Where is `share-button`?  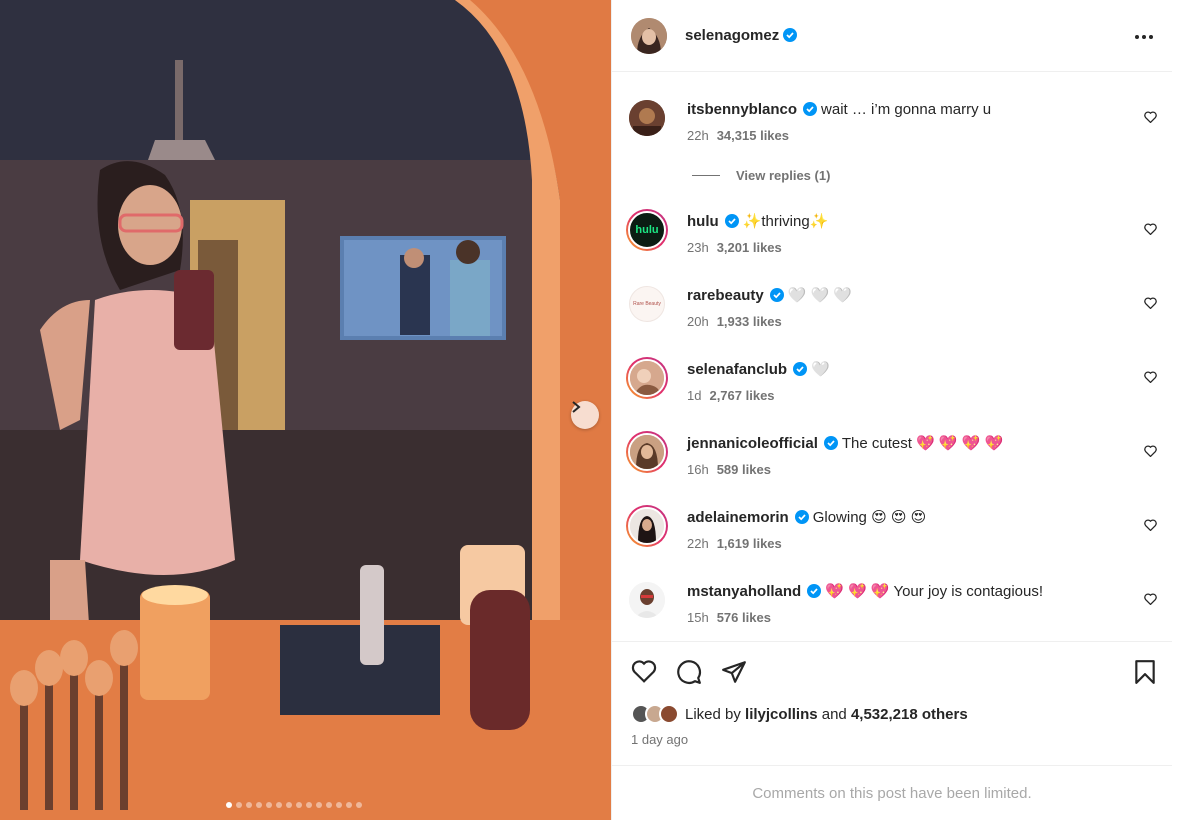
share-button is located at coordinates (734, 674).